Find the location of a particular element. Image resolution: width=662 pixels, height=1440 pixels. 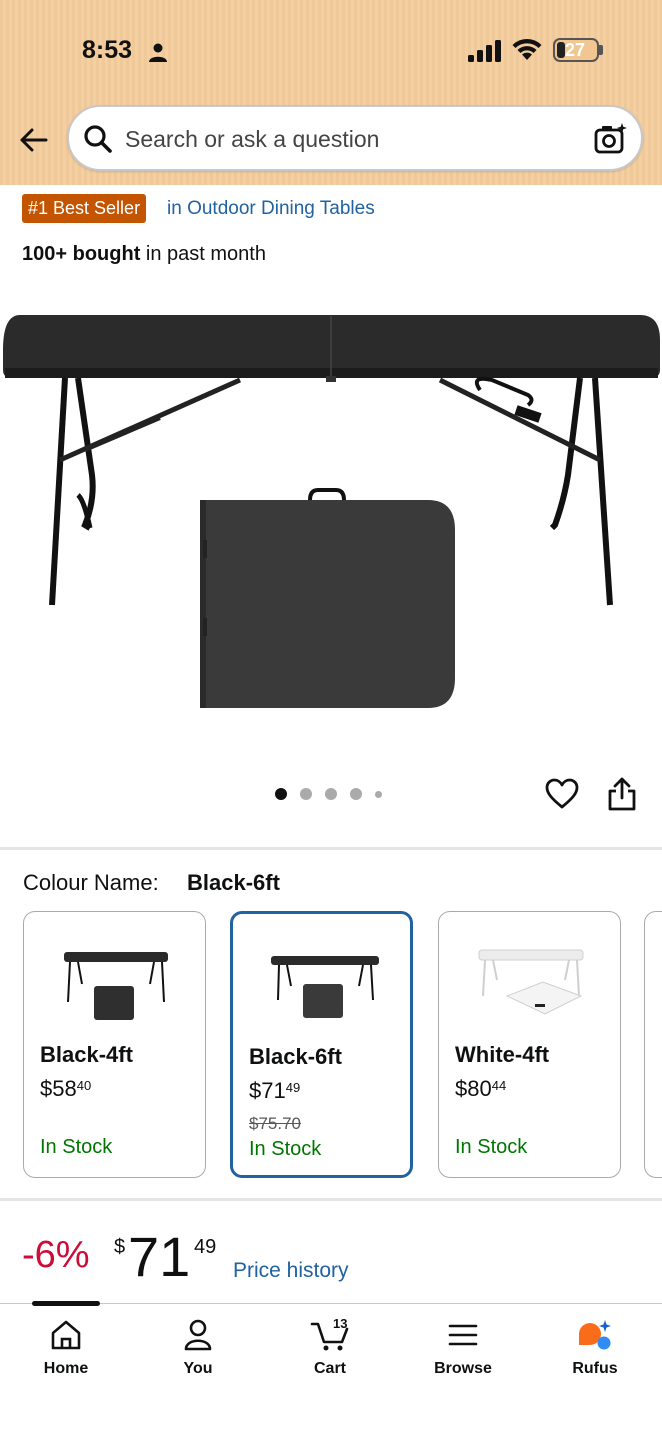

variant-black-4ft: Black-4ft $5840 In Stock is located at coordinates (114, 1044).